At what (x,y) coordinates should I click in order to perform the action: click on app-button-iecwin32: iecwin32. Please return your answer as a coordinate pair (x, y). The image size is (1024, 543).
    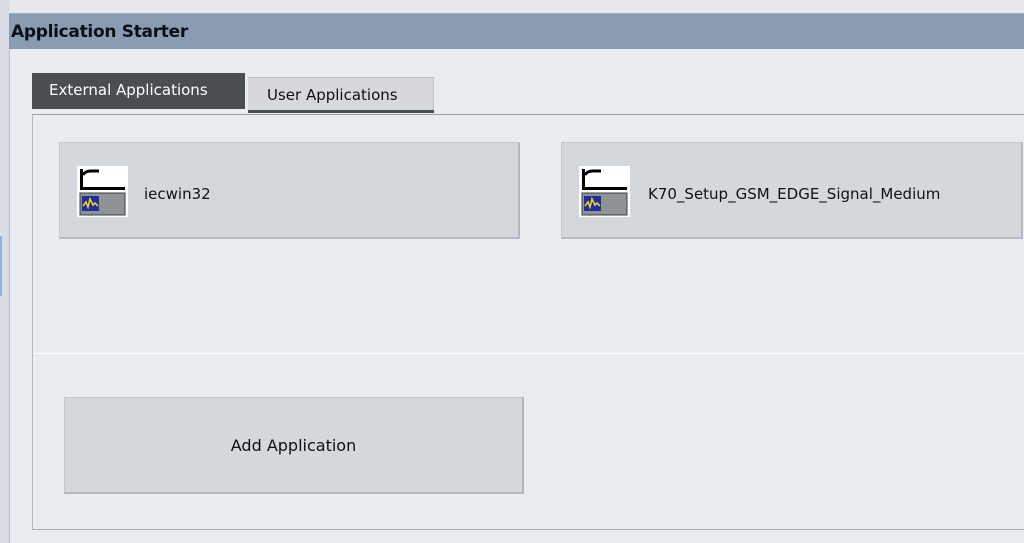
    Looking at the image, I should click on (289, 190).